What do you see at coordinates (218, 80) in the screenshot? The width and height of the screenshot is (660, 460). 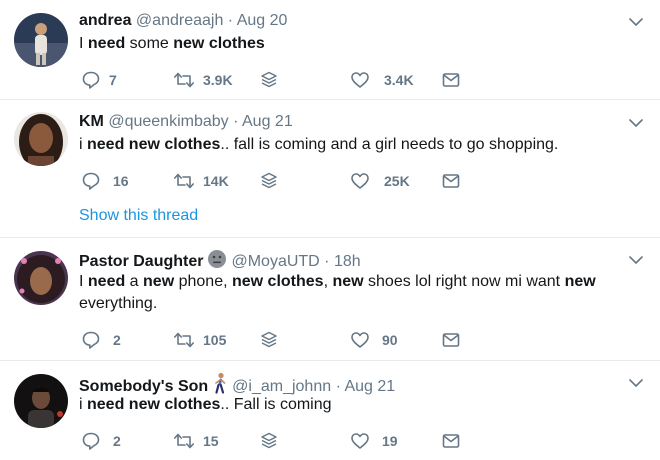 I see `retweet-count: 3.9K` at bounding box center [218, 80].